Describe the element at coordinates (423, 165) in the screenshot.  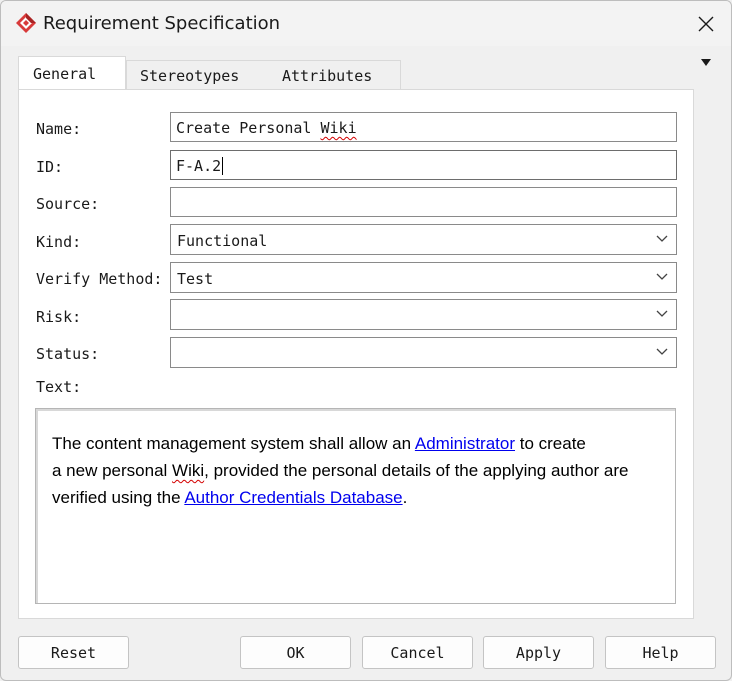
I see `id-field: F-A.2` at that location.